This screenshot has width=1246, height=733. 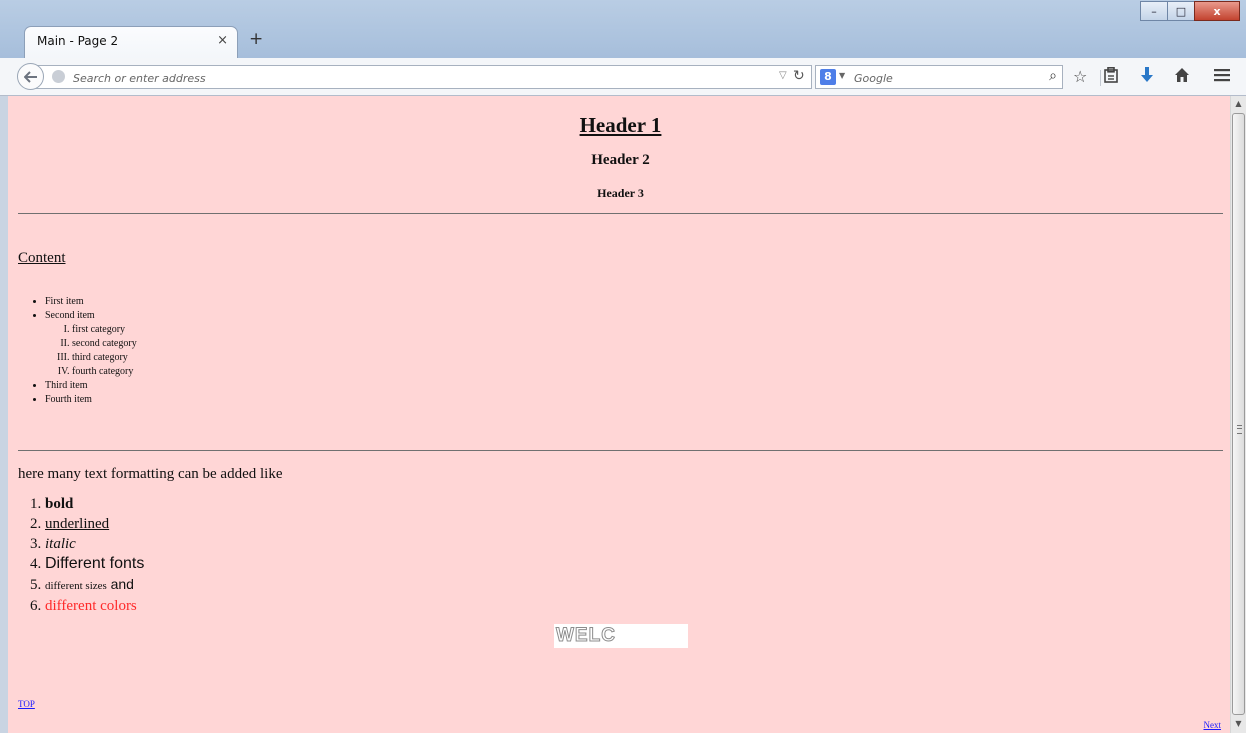 What do you see at coordinates (620, 193) in the screenshot?
I see `header-3: Header 3` at bounding box center [620, 193].